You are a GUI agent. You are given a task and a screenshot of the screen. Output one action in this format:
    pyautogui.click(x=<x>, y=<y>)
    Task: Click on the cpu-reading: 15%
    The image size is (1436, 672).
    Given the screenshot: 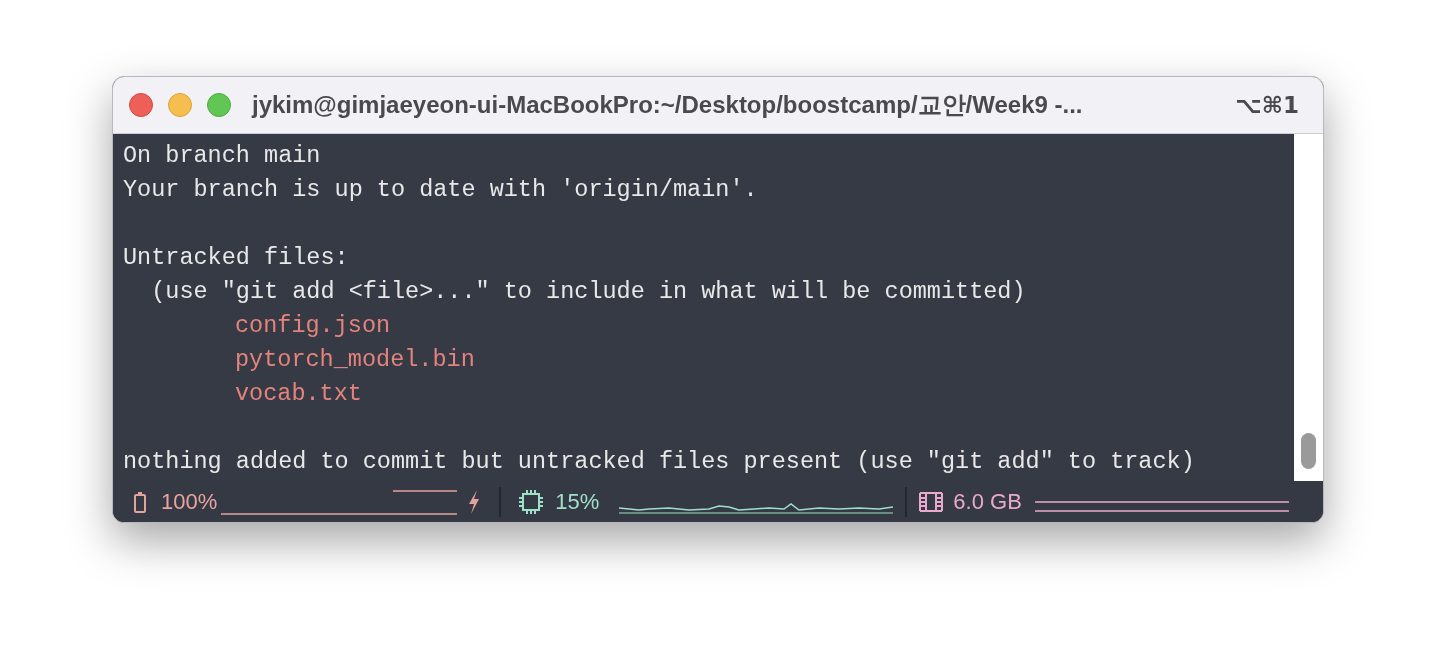 What is the action you would take?
    pyautogui.click(x=577, y=502)
    